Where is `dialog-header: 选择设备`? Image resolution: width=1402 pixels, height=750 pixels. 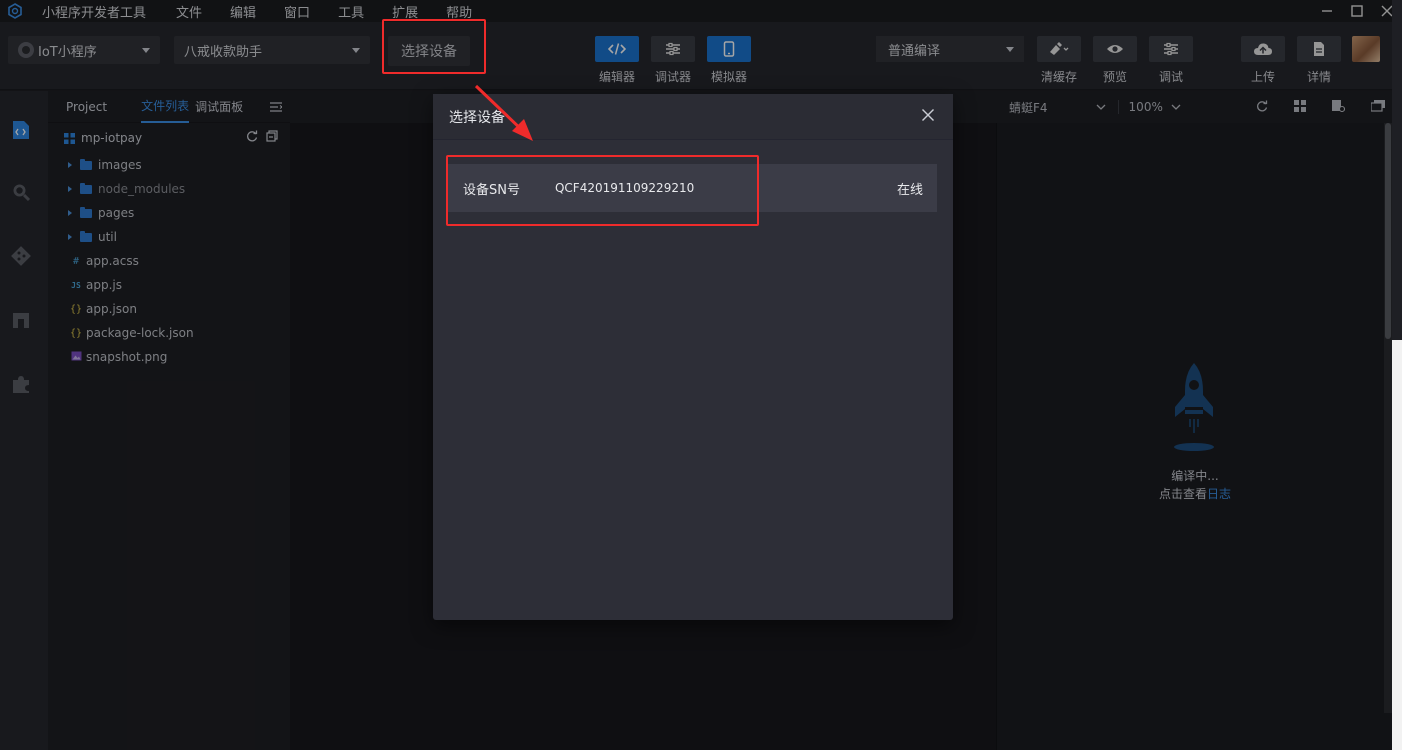 dialog-header: 选择设备 is located at coordinates (693, 117).